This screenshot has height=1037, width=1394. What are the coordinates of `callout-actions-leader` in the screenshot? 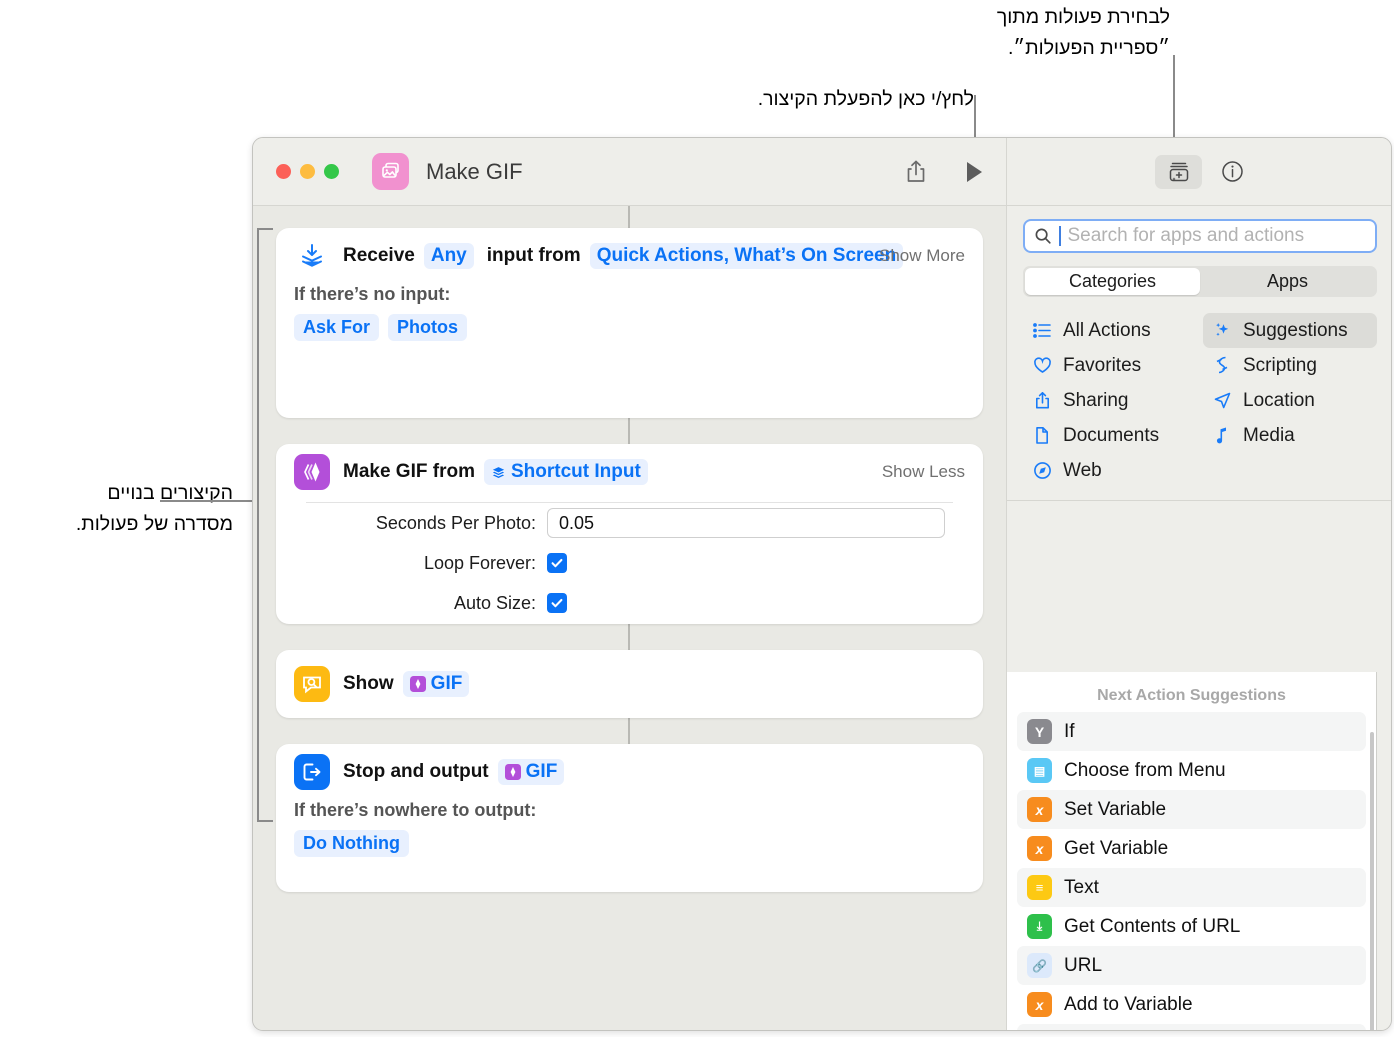 It's located at (206, 501).